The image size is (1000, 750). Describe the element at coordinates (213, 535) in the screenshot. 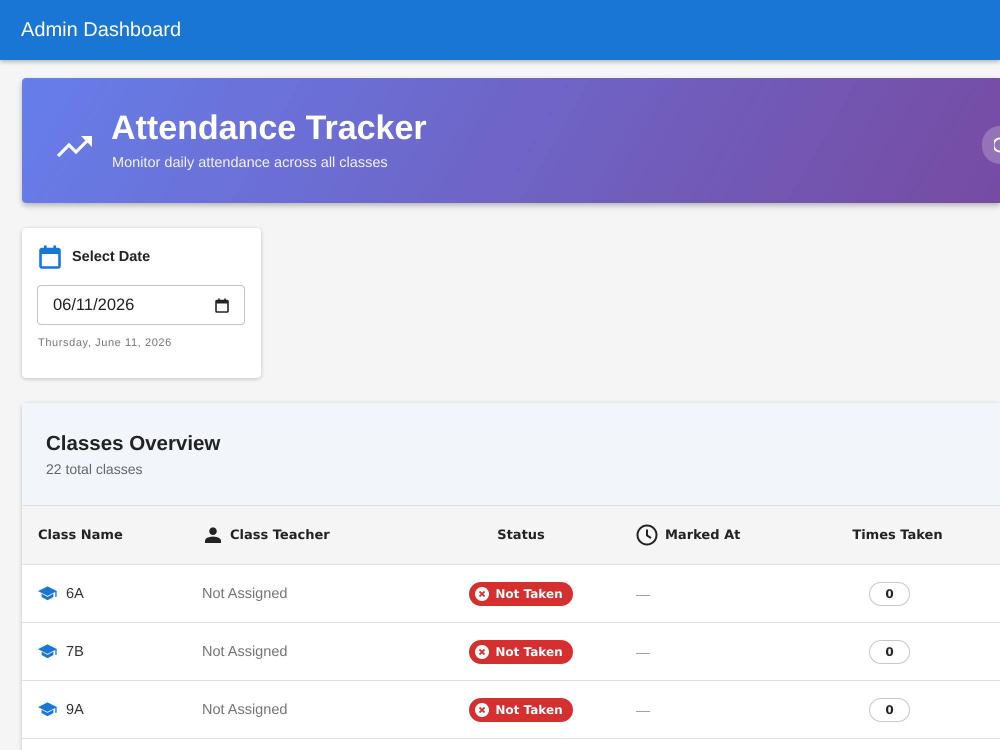

I see `person-icon` at that location.